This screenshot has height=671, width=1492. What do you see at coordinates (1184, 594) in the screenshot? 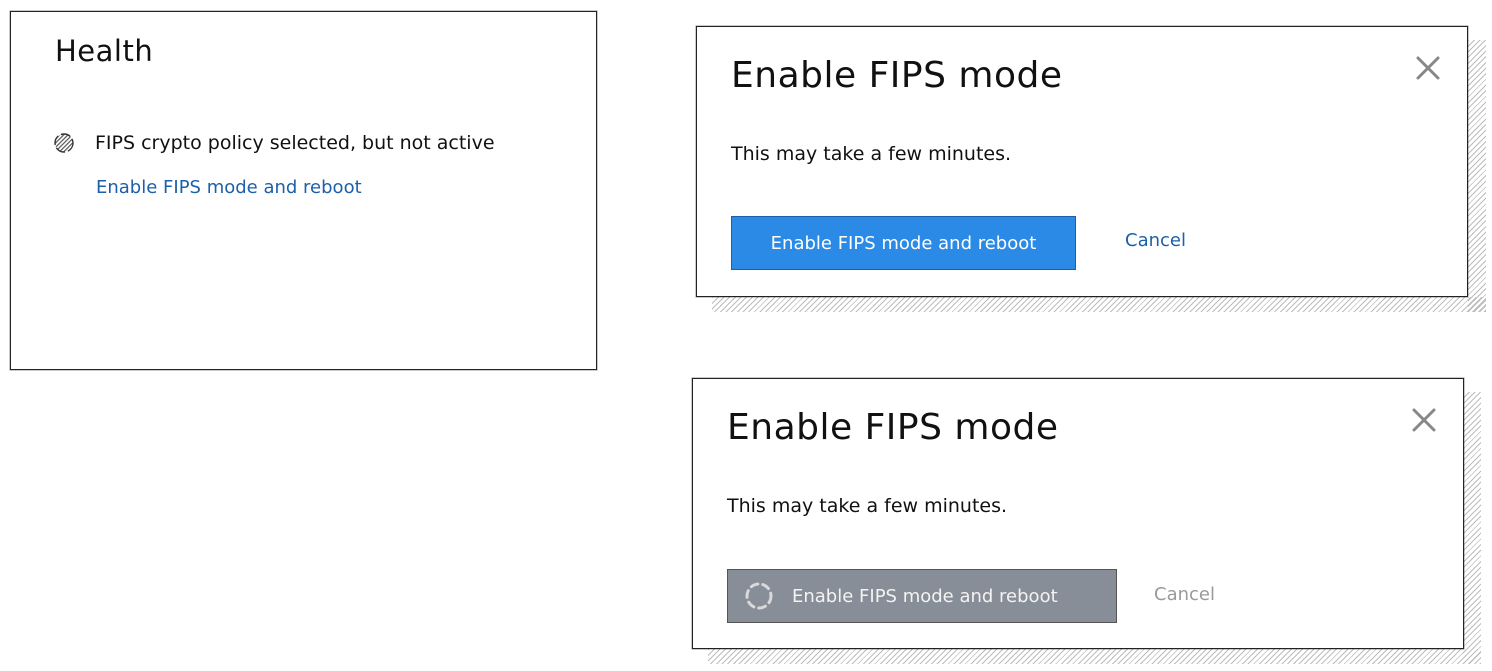
I see `cancel-link-disabled: Cancel` at bounding box center [1184, 594].